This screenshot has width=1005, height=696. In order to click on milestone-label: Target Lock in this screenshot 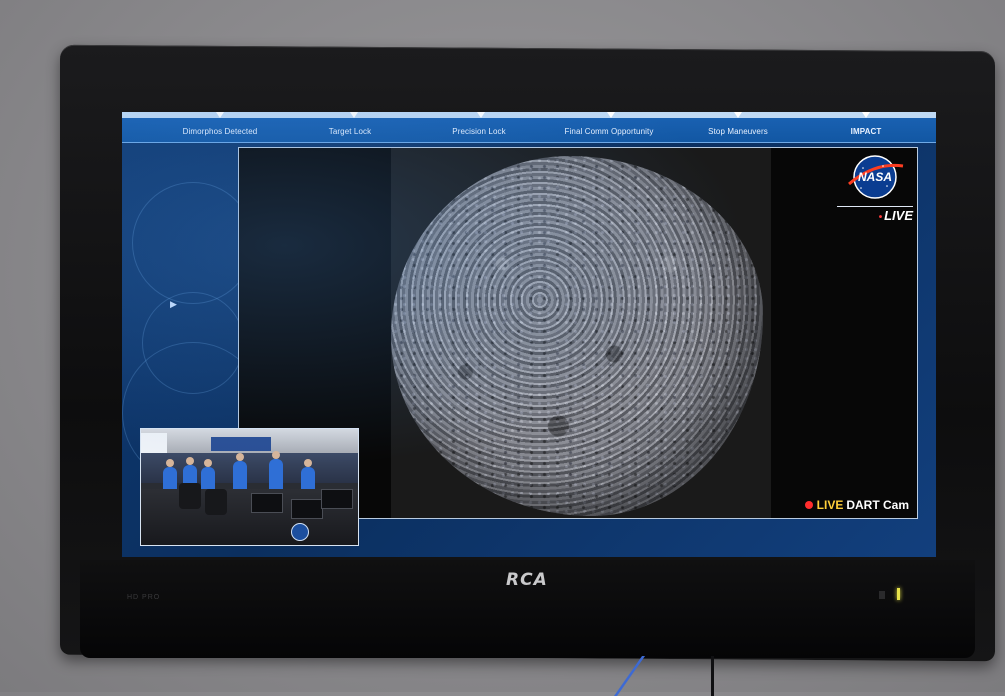, I will do `click(350, 131)`.